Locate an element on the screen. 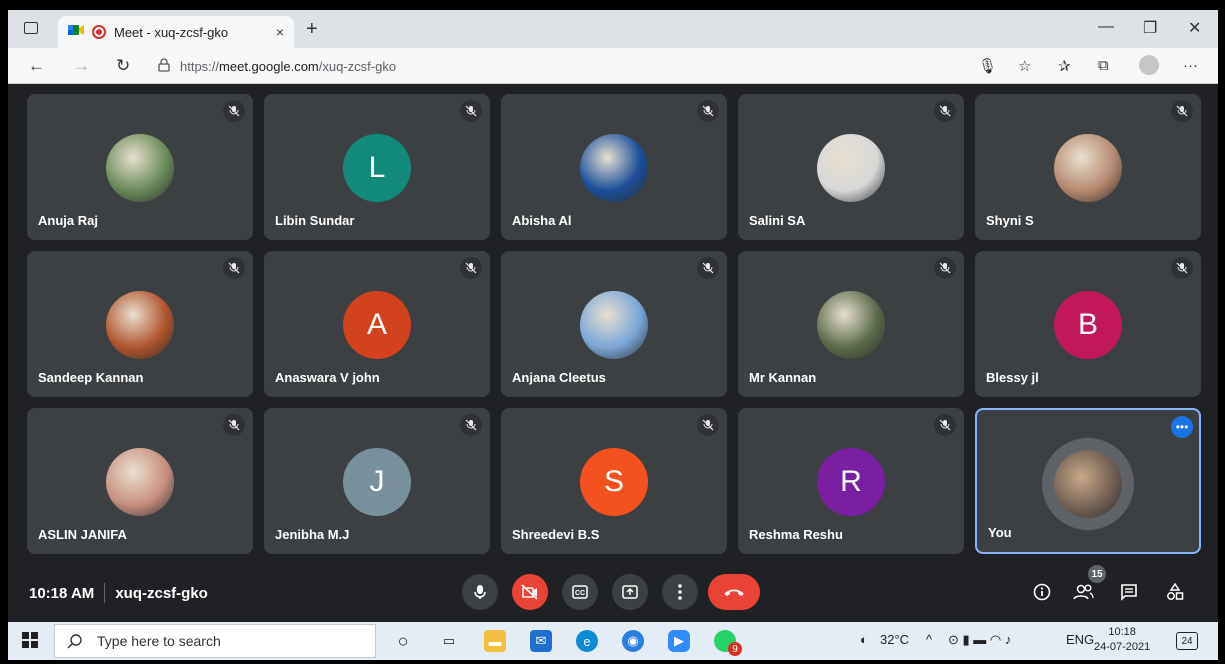 The width and height of the screenshot is (1225, 664). participant-tile: J Jenibha M.J is located at coordinates (377, 481).